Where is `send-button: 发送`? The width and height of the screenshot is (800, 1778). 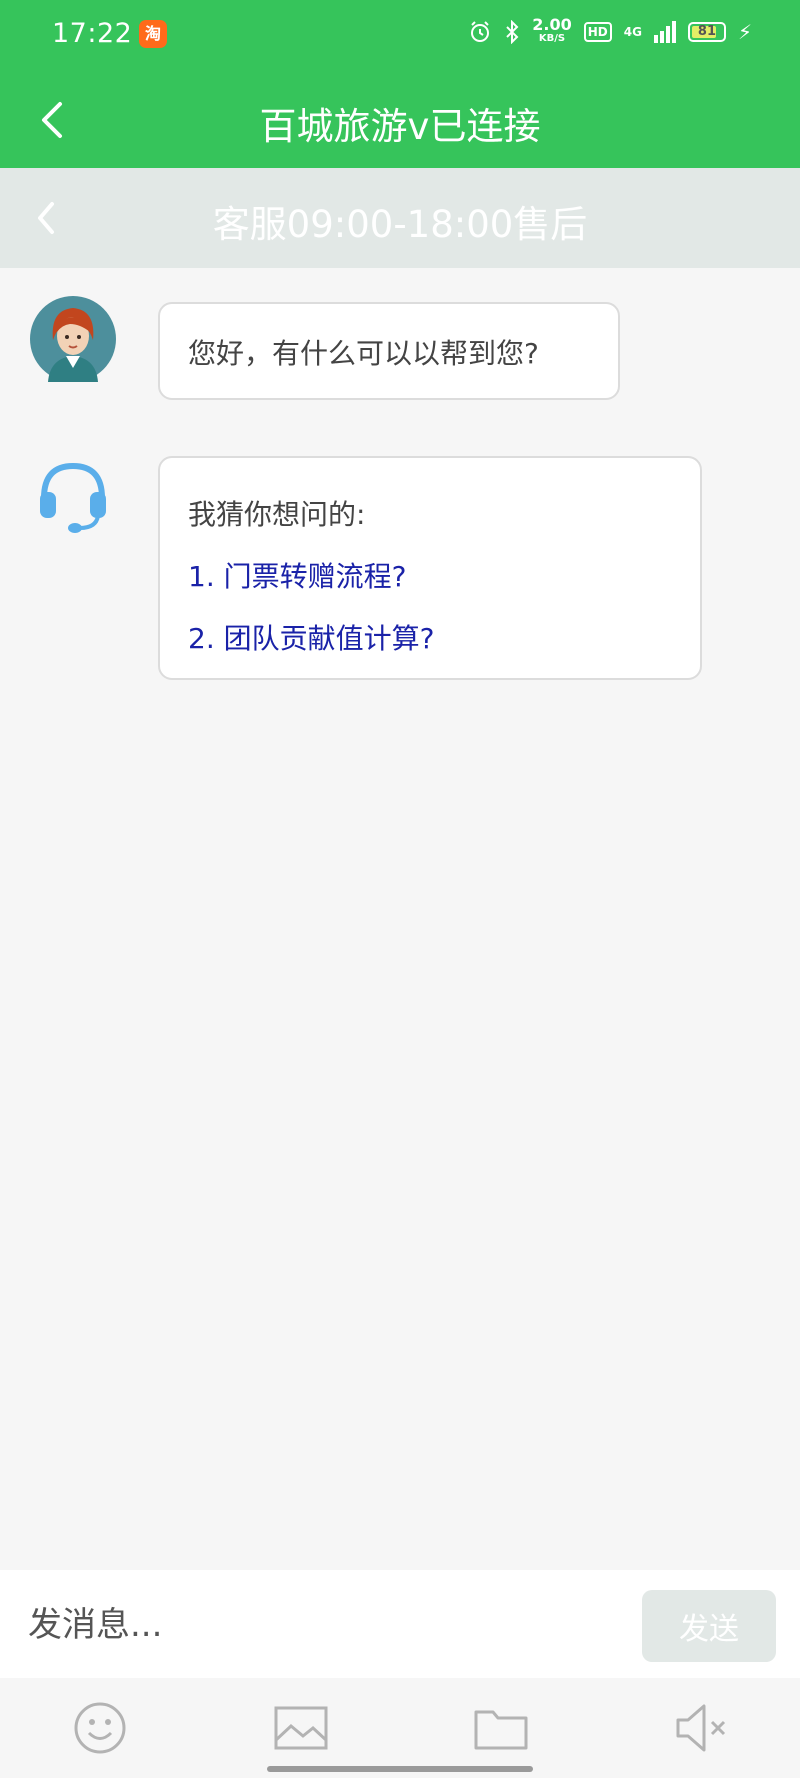 send-button: 发送 is located at coordinates (709, 1626).